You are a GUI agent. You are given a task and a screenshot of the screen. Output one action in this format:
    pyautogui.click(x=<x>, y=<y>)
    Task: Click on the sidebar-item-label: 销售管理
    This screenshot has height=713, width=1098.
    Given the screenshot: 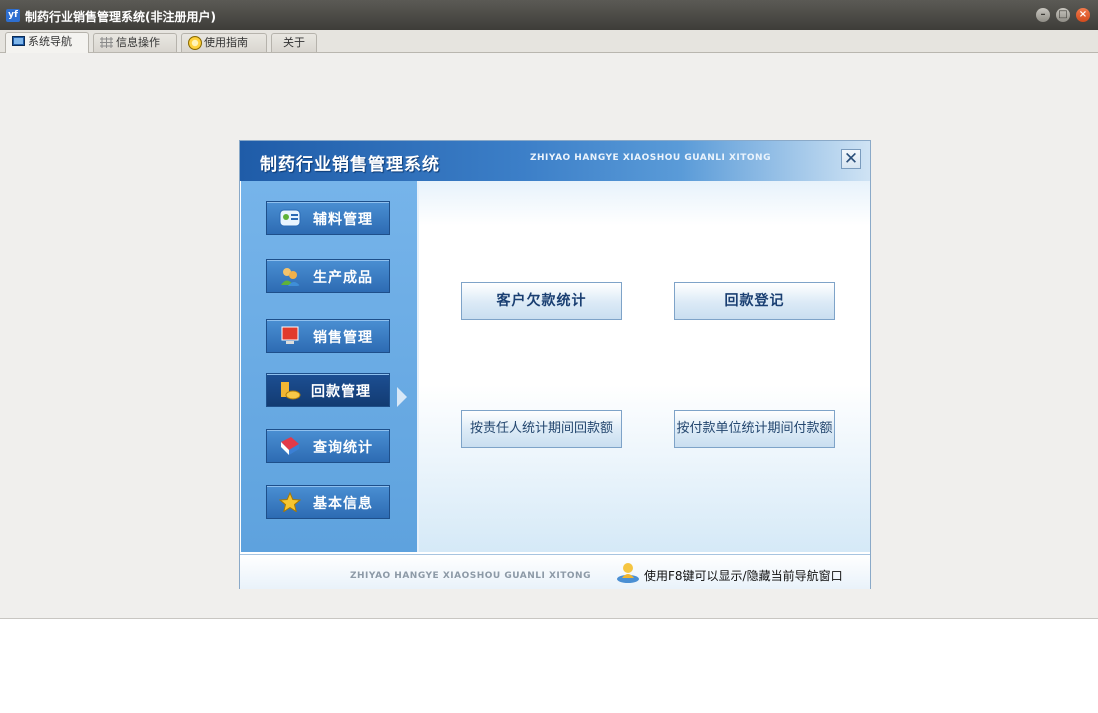 What is the action you would take?
    pyautogui.click(x=343, y=338)
    